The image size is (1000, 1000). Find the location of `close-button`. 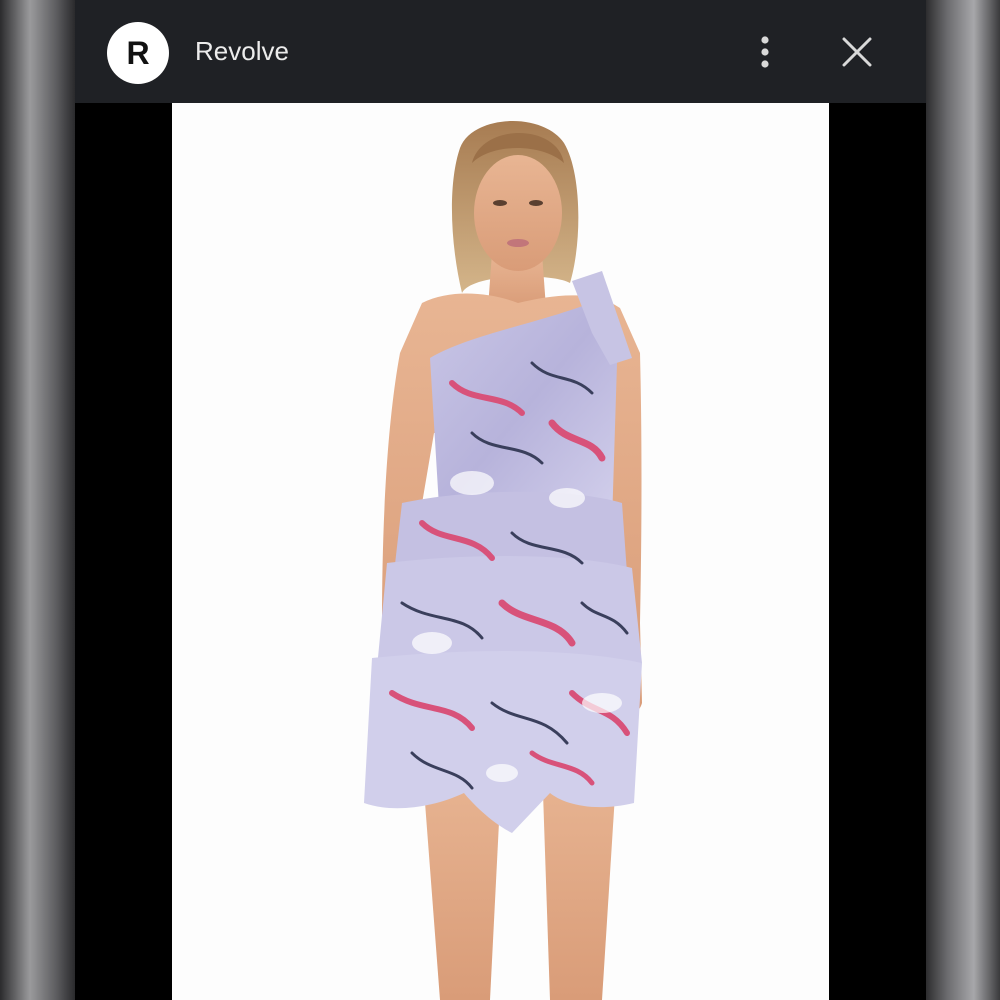

close-button is located at coordinates (857, 52).